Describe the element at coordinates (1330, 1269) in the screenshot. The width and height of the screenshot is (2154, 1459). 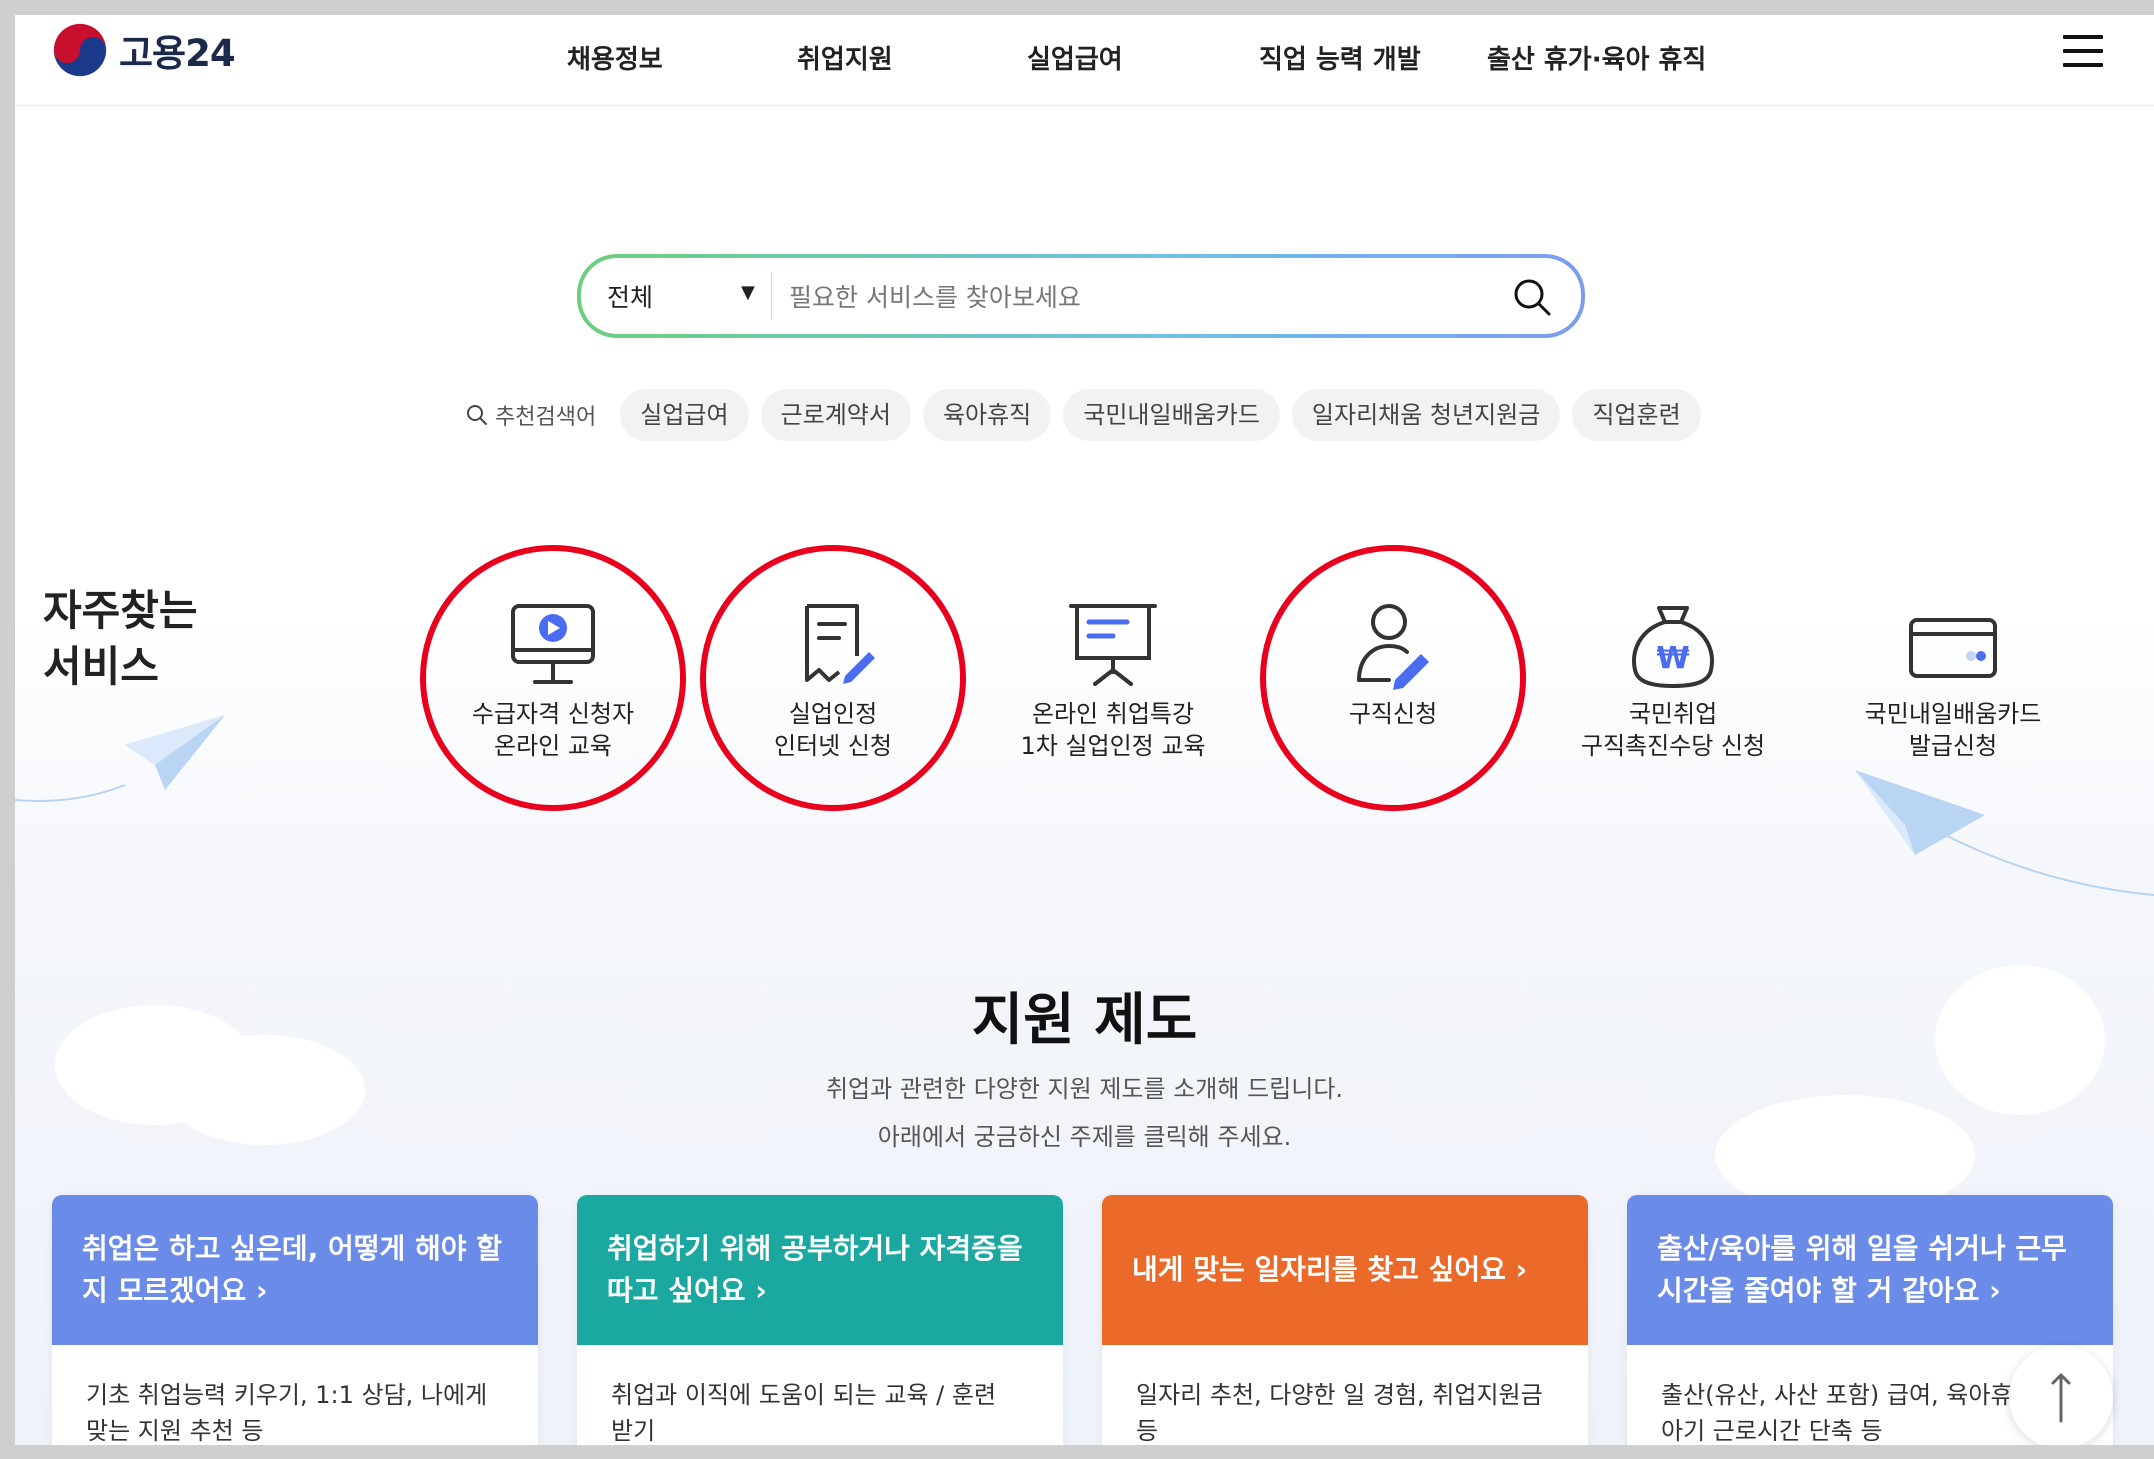
I see `card-title-line1: 내게 맞는 일자리를 찾고 싶어요 ›` at that location.